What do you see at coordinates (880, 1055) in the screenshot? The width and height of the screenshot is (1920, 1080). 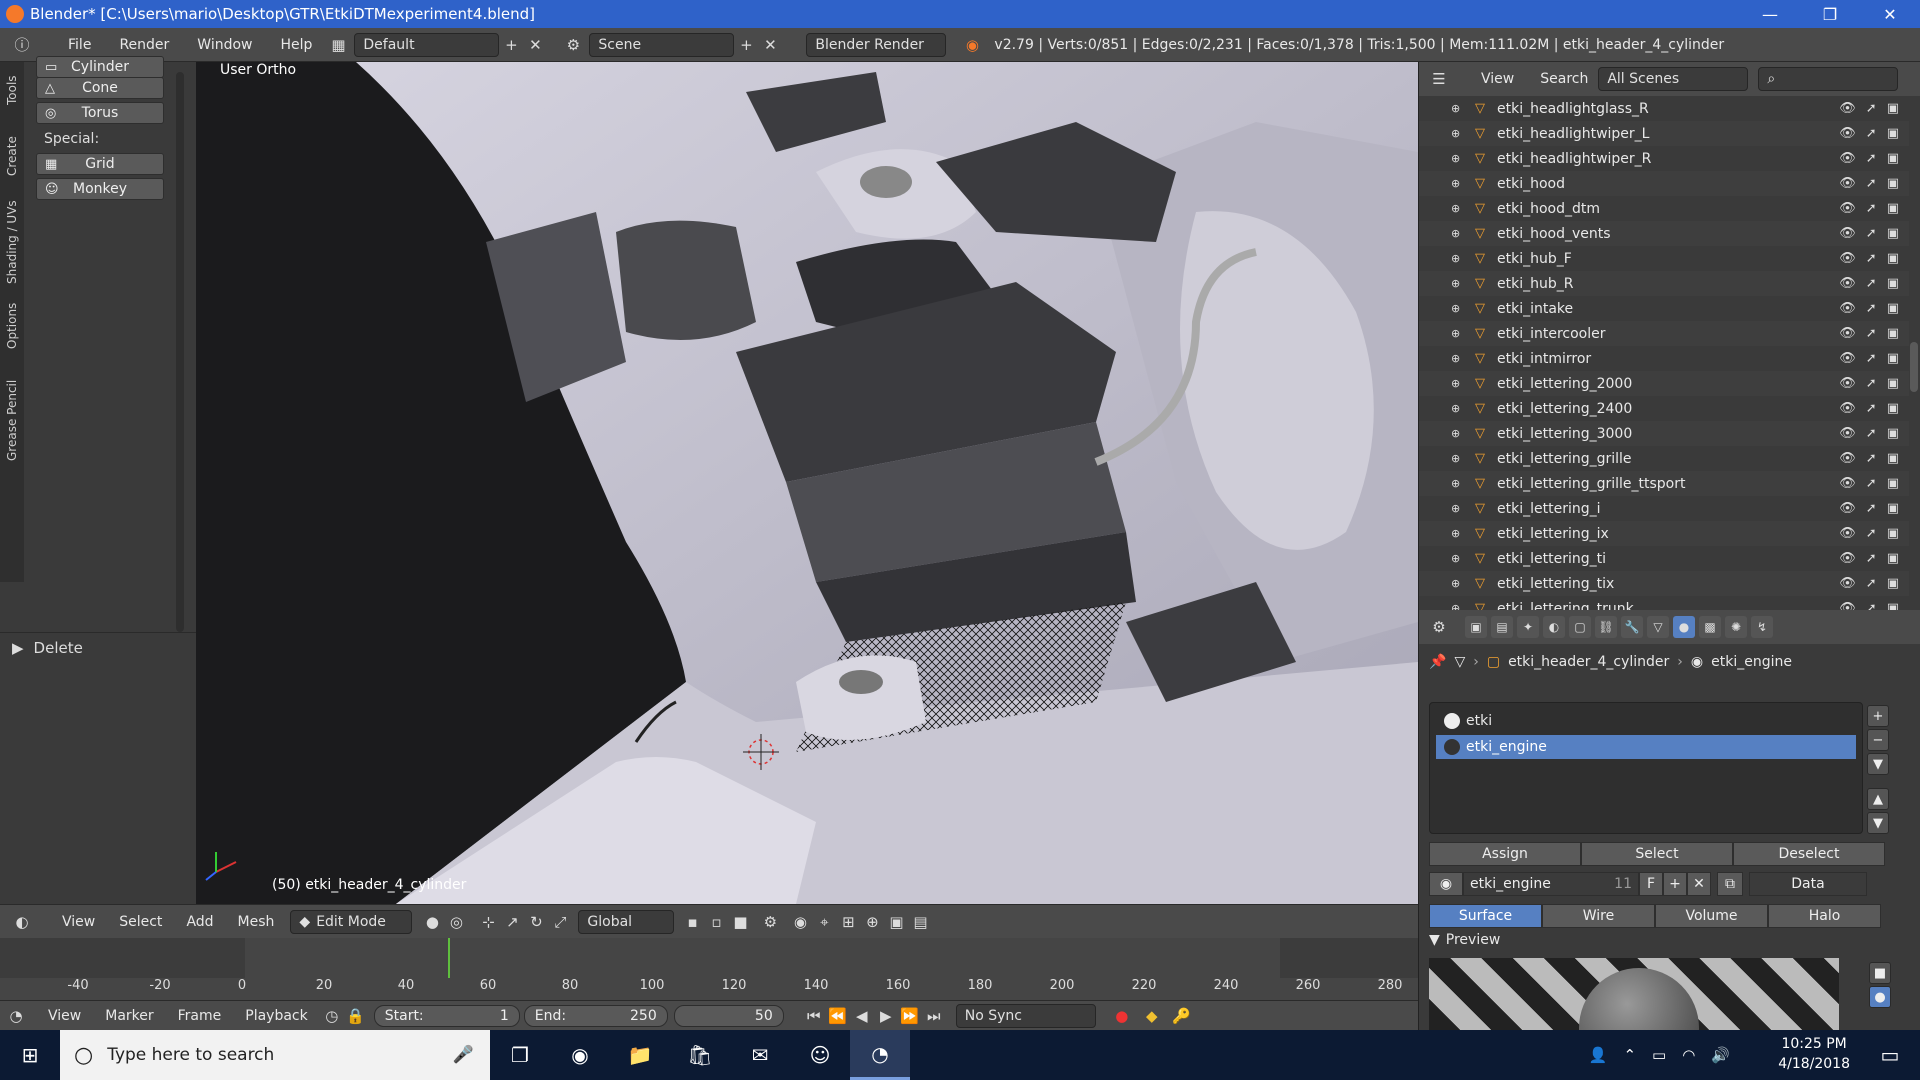 I see `blender-taskbar-icon: ◔` at bounding box center [880, 1055].